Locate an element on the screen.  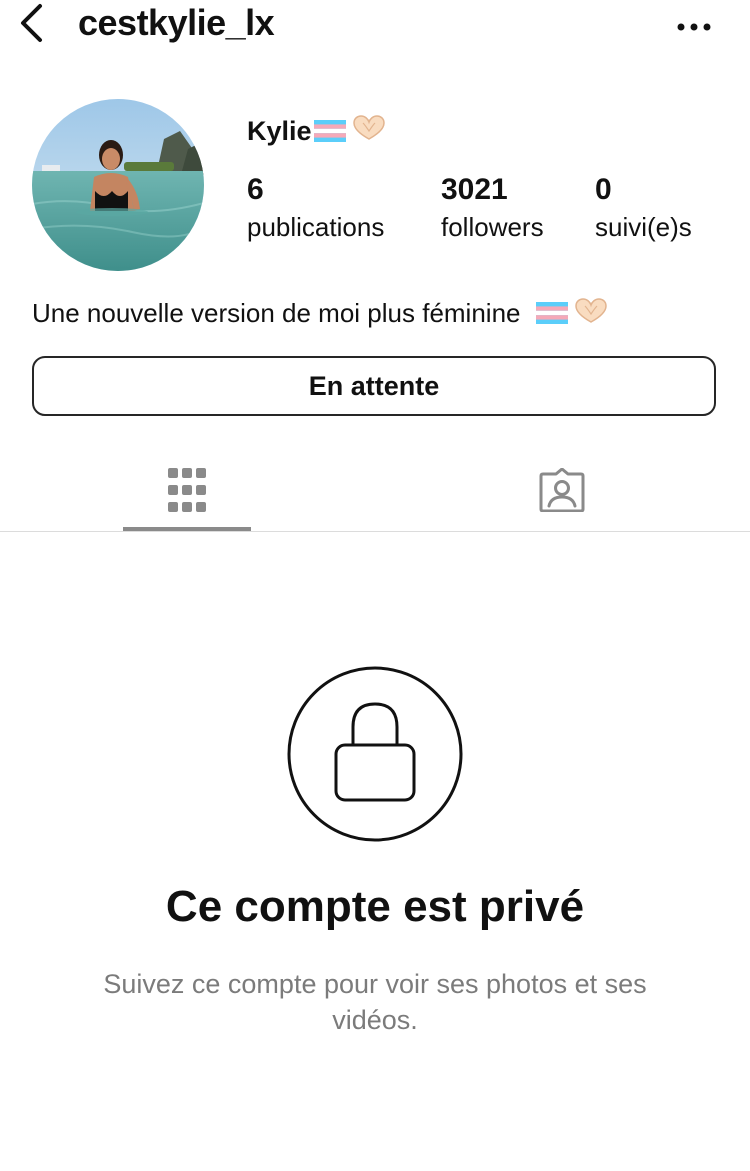
more-options-button is located at coordinates (695, 23).